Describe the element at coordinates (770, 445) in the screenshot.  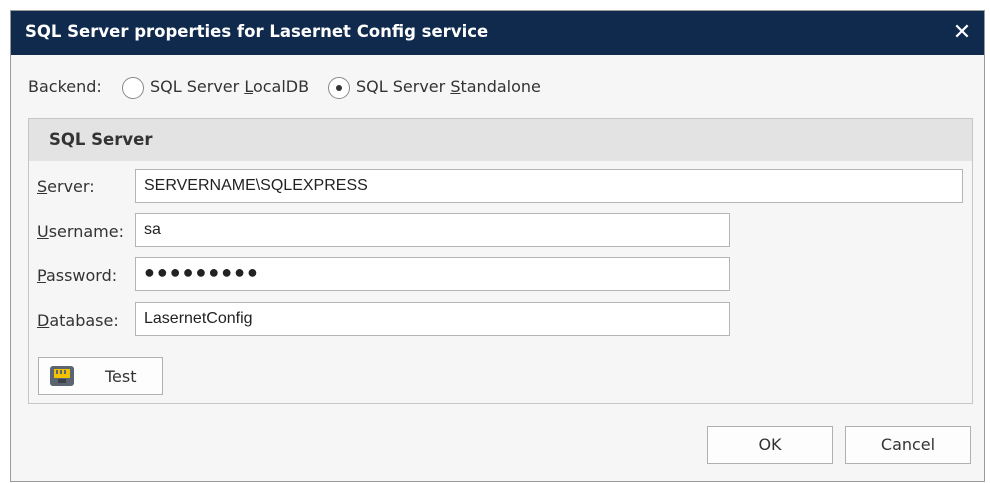
I see `ok-button: OK` at that location.